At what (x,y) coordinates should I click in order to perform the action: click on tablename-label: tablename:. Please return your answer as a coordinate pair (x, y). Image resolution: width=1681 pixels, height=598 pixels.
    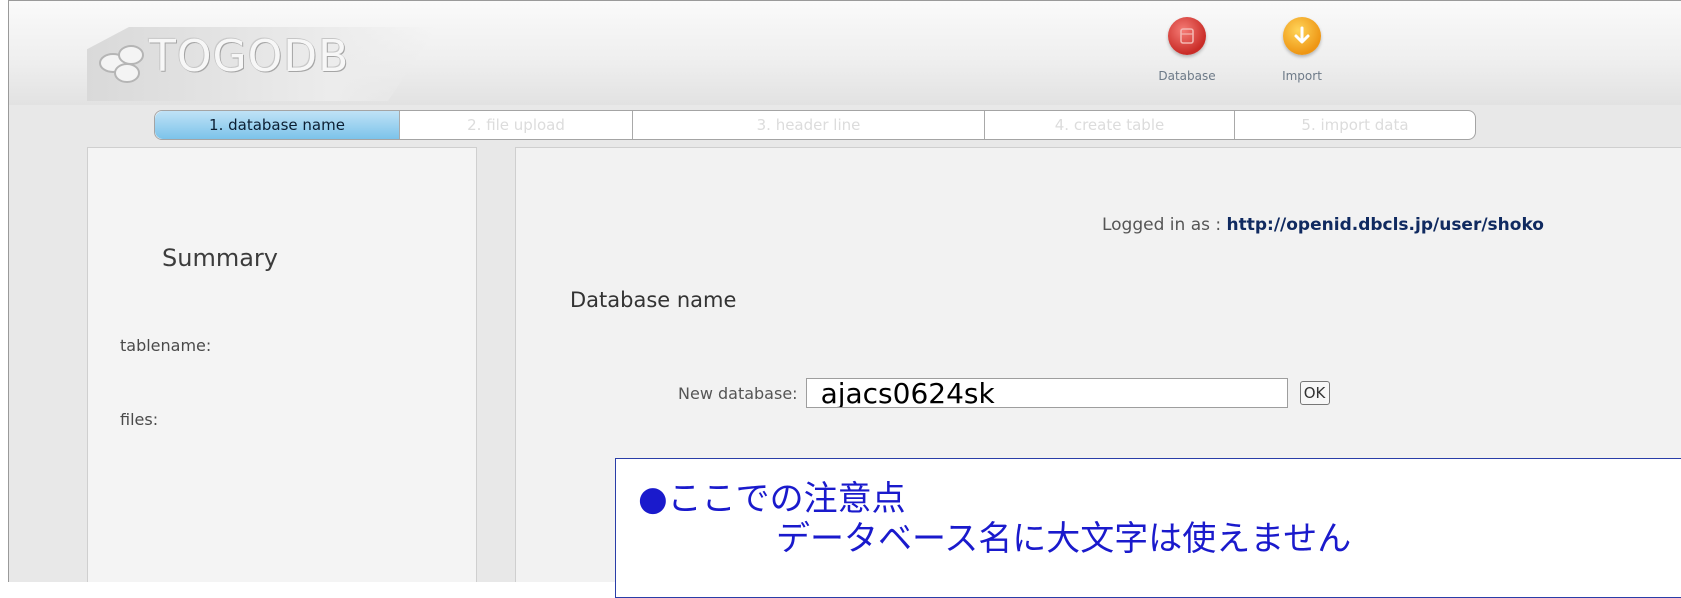
    Looking at the image, I should click on (166, 345).